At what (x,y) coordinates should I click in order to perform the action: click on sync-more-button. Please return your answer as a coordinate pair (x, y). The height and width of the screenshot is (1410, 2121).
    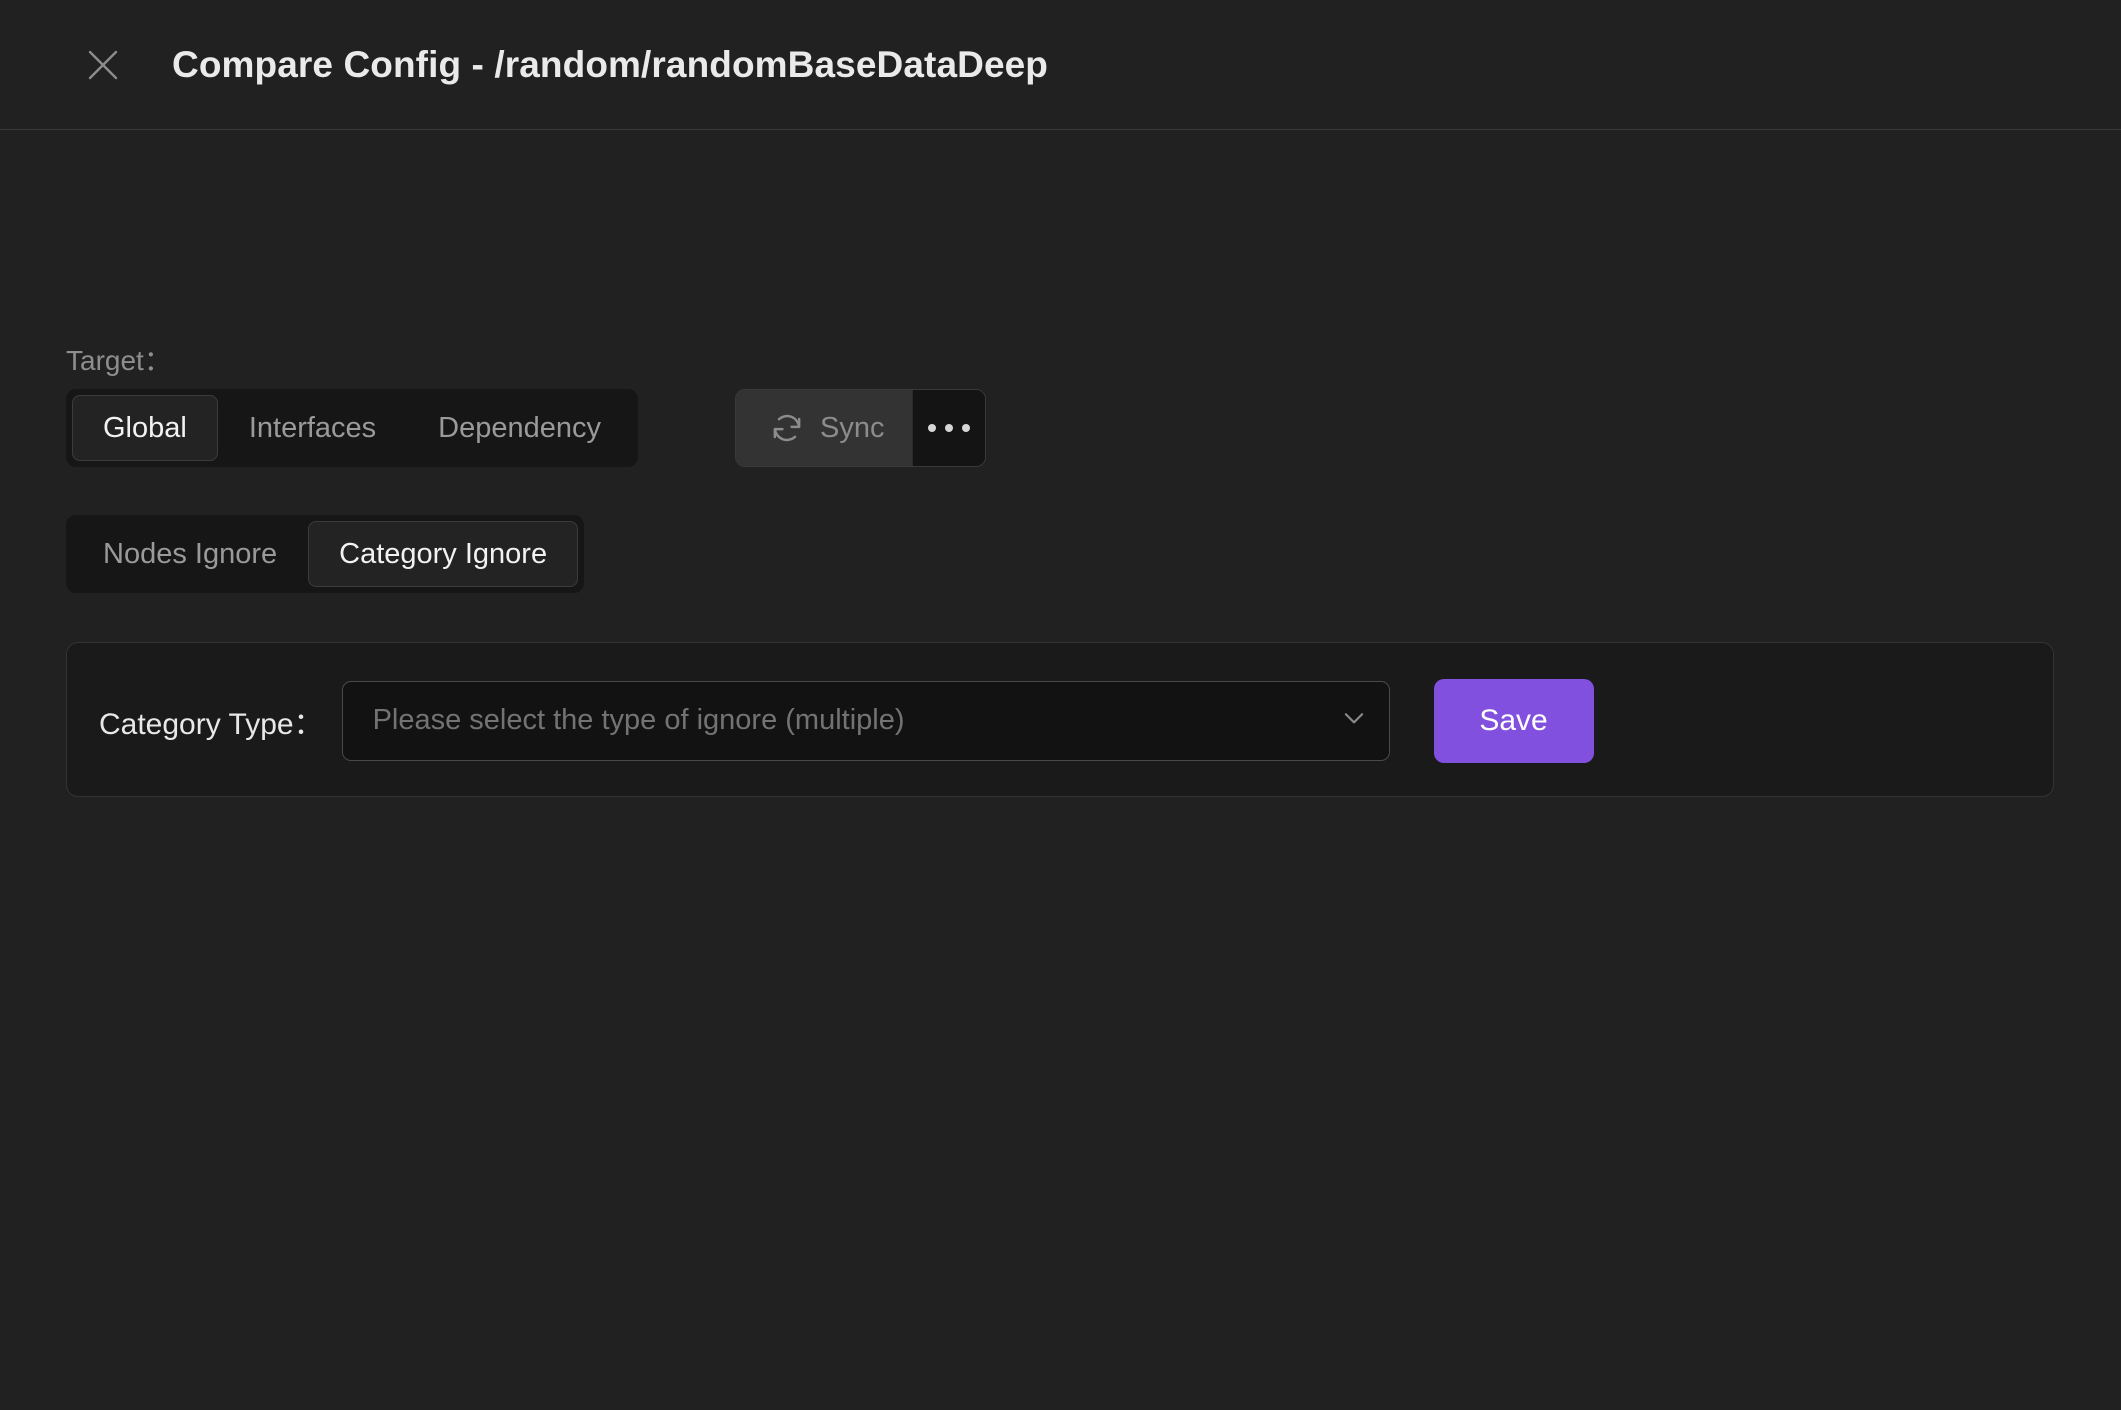
    Looking at the image, I should click on (949, 428).